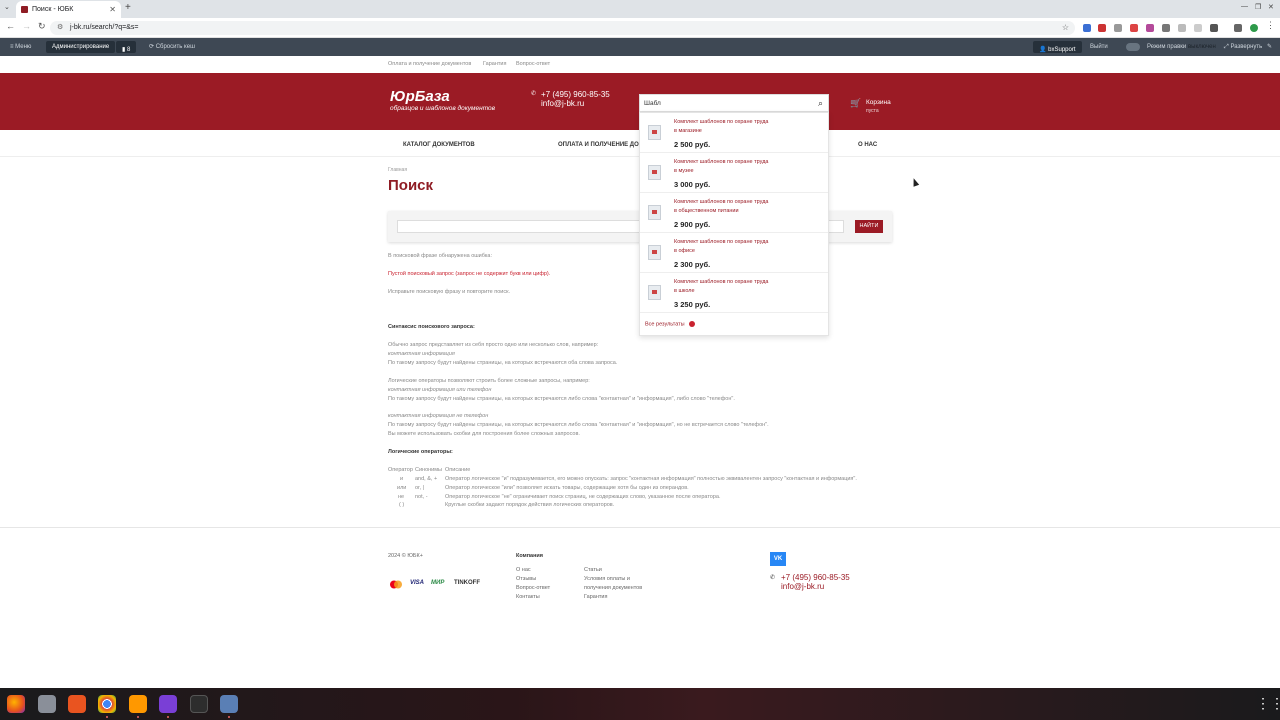  What do you see at coordinates (429, 64) in the screenshot?
I see `top-link-payment: Оплата и получение документов` at bounding box center [429, 64].